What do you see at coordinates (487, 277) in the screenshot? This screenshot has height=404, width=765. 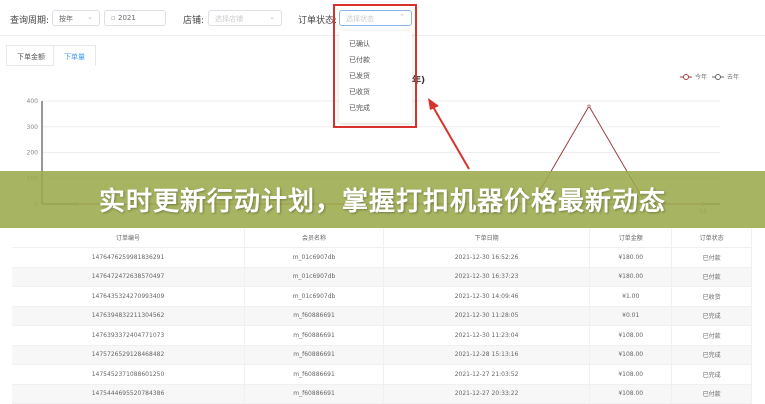 I see `table-cell: 2021-12-30 16:37:23` at bounding box center [487, 277].